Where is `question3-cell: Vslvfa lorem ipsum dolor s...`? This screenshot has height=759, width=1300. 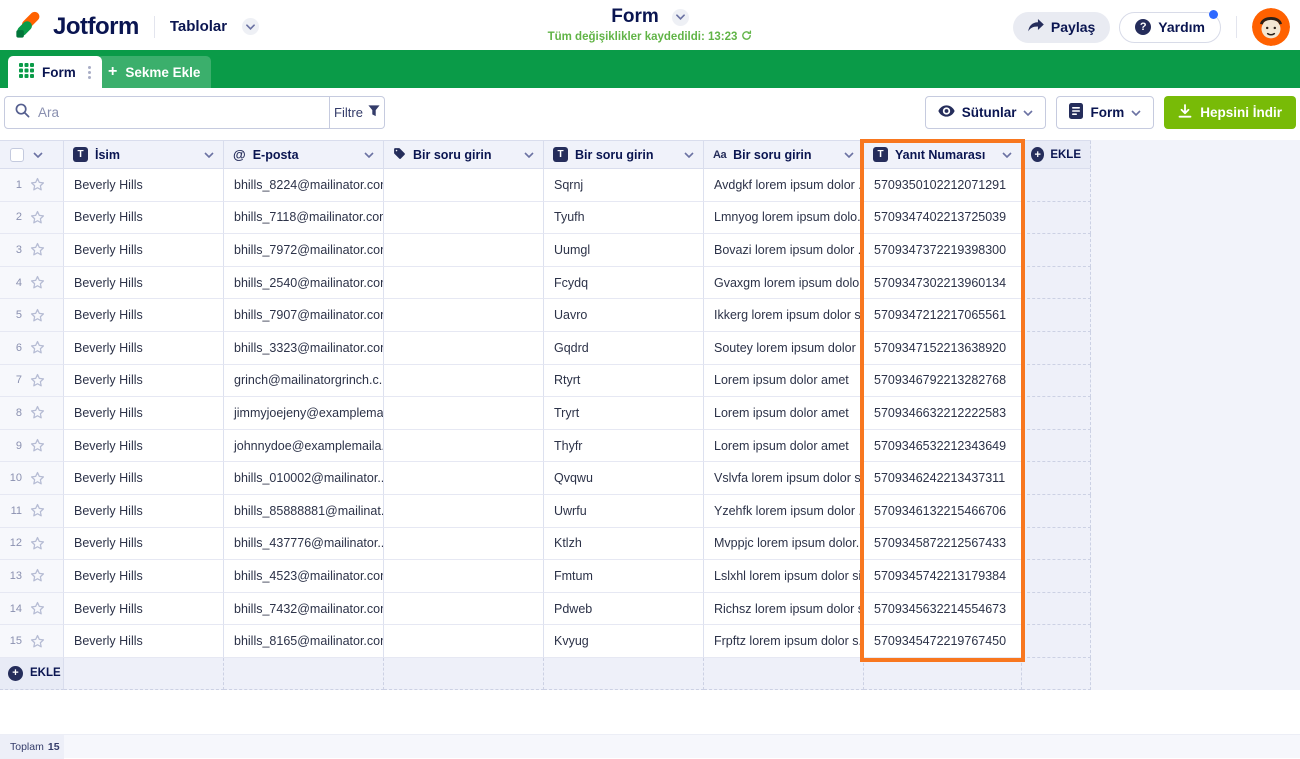
question3-cell: Vslvfa lorem ipsum dolor s... is located at coordinates (784, 478).